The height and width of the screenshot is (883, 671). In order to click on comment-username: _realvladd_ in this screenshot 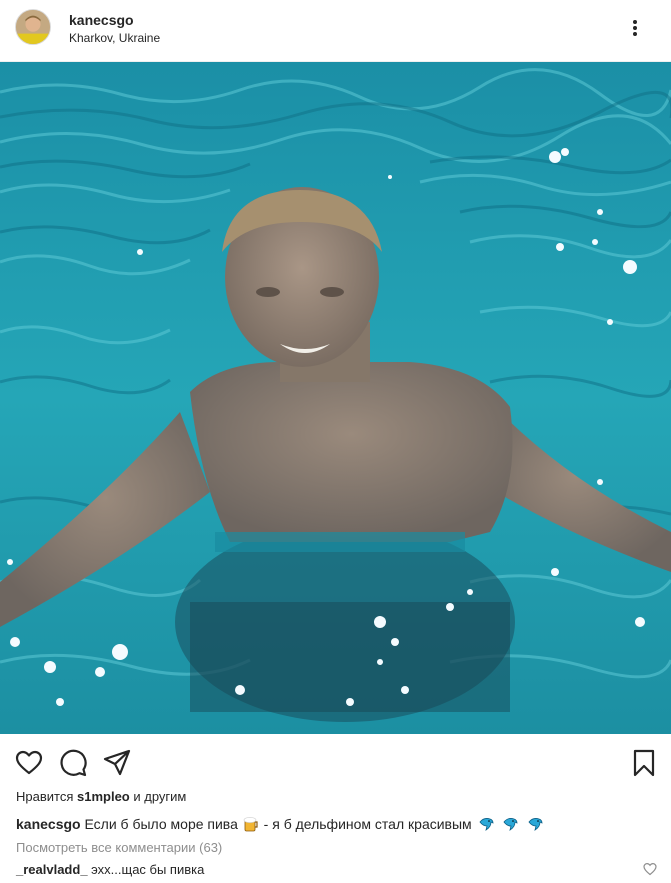, I will do `click(52, 869)`.